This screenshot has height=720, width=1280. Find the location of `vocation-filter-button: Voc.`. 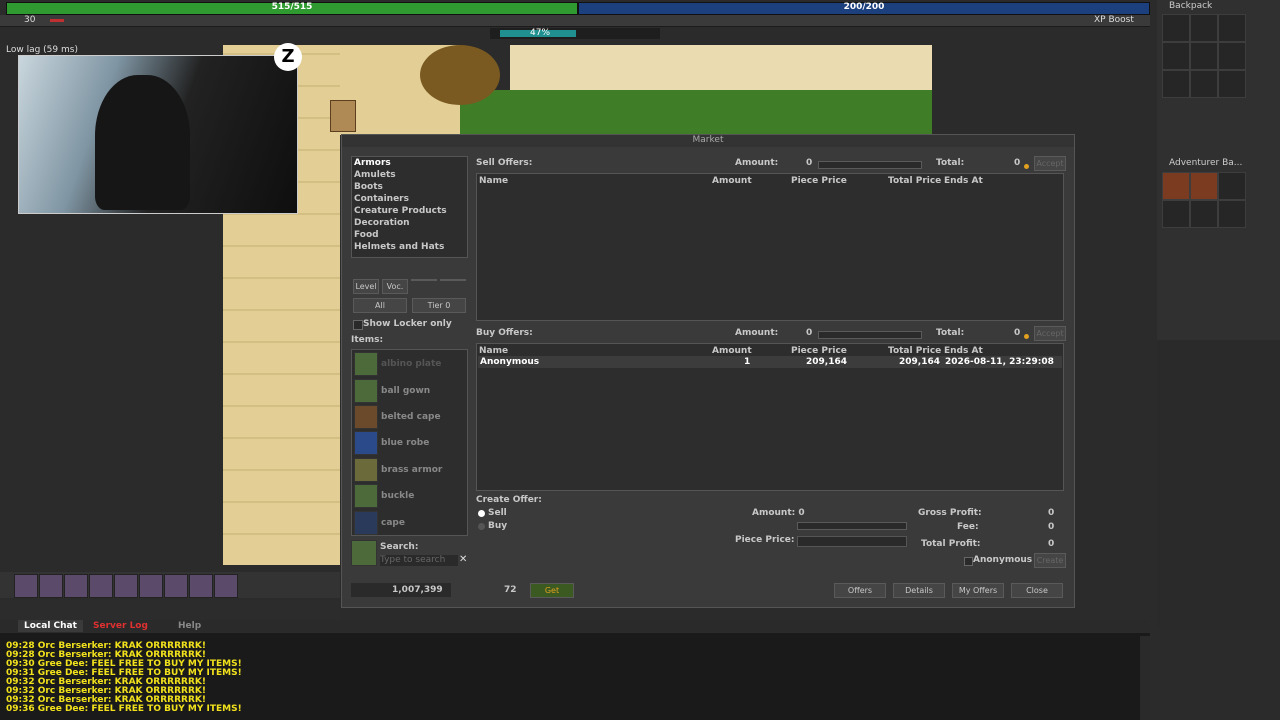

vocation-filter-button: Voc. is located at coordinates (395, 286).